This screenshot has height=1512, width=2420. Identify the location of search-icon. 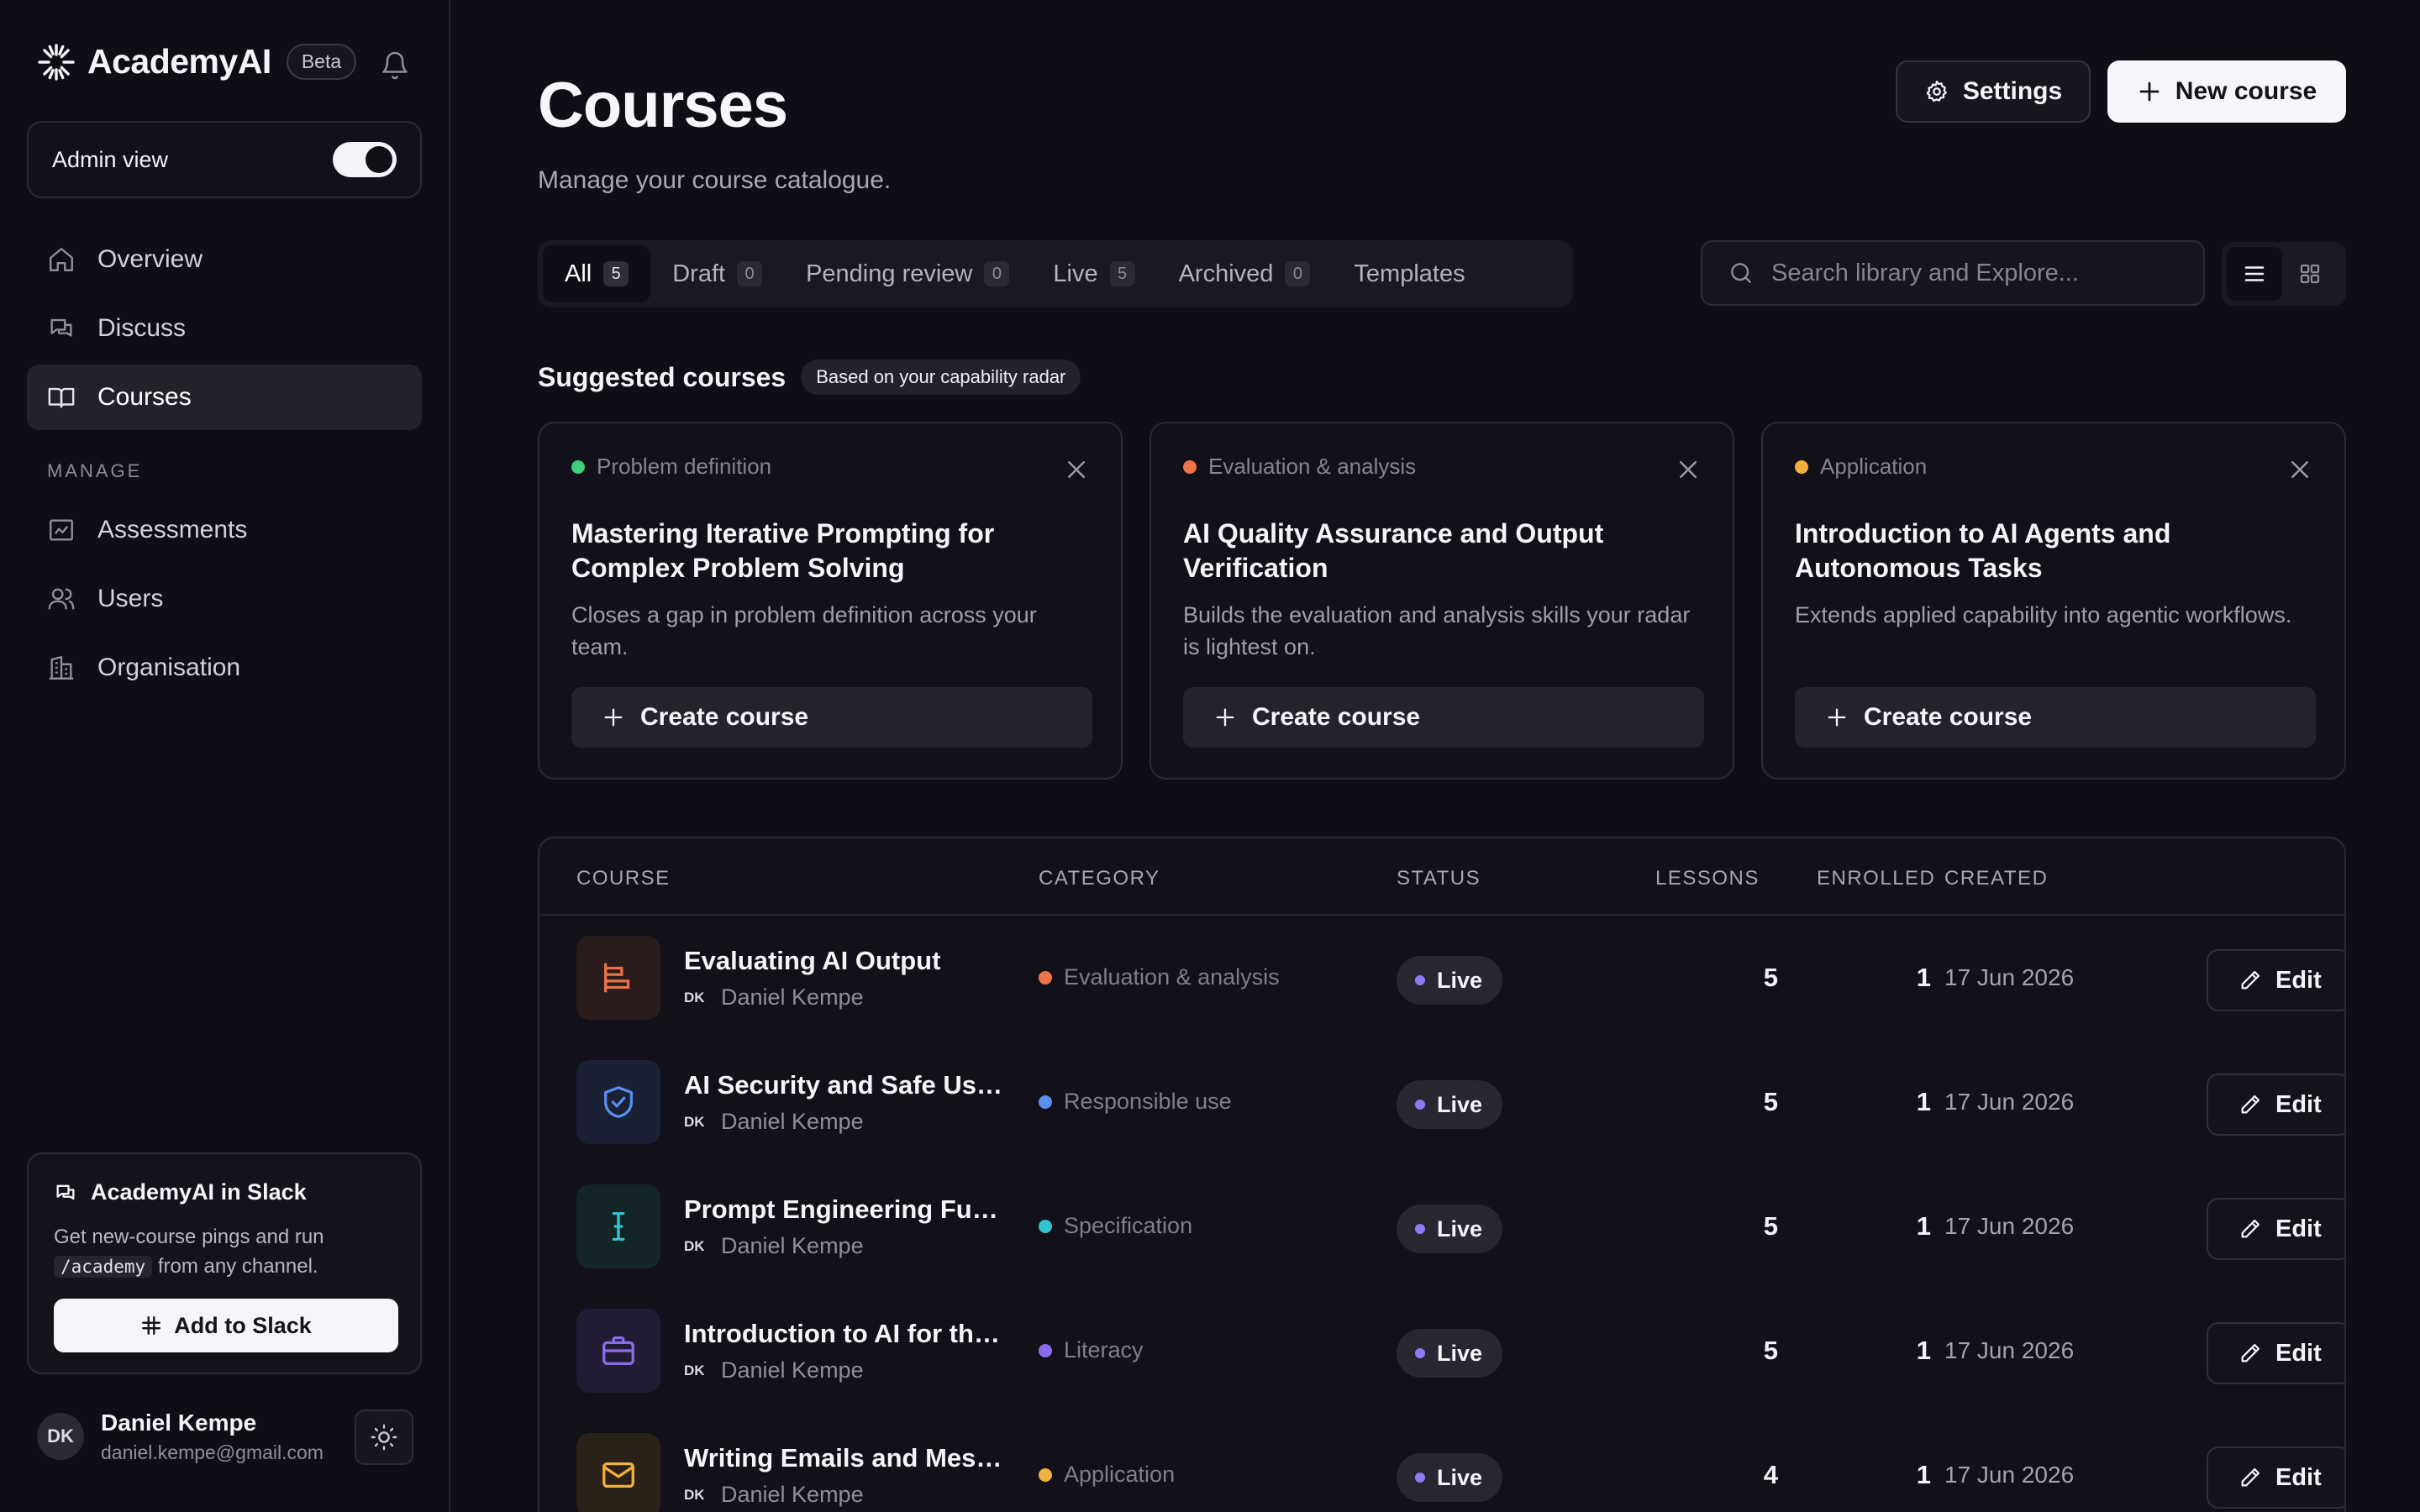
(1741, 273).